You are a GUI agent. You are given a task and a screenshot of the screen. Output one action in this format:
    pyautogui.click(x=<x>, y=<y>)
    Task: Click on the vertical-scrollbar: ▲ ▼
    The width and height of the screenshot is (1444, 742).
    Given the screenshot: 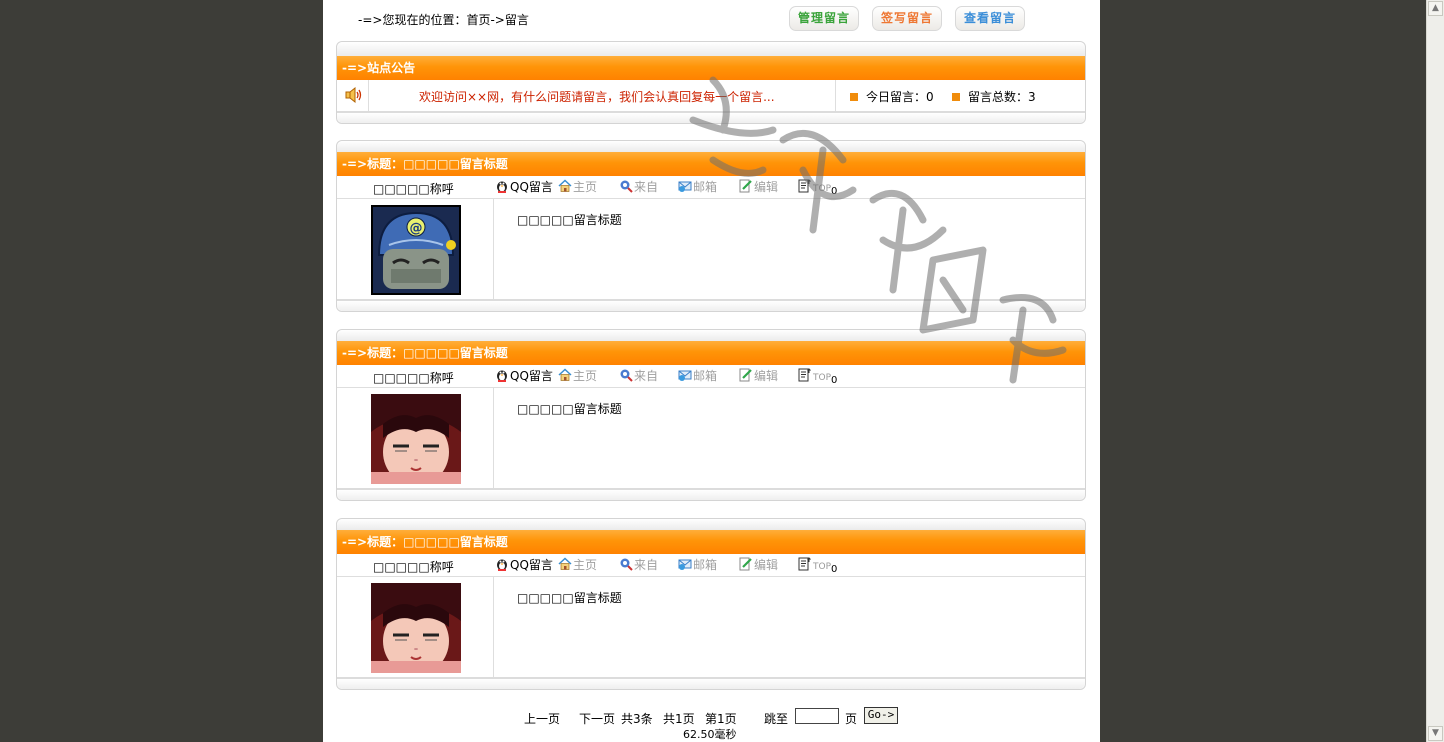 What is the action you would take?
    pyautogui.click(x=1435, y=371)
    